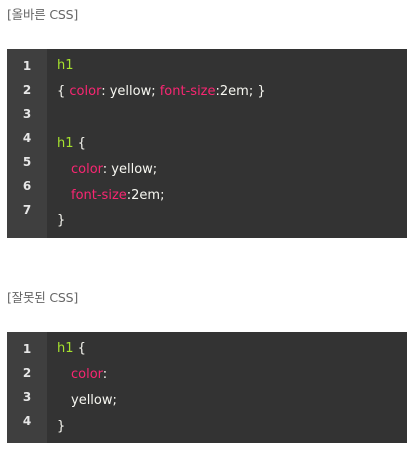 Image resolution: width=407 pixels, height=459 pixels. I want to click on code-line-3: yellow;, so click(94, 401).